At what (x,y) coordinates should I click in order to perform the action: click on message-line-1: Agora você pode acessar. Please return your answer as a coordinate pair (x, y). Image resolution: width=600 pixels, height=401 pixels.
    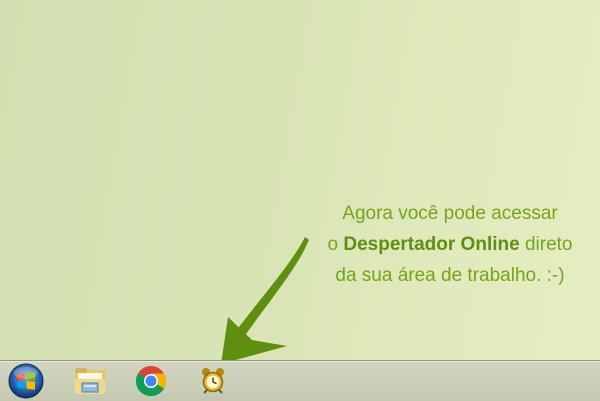
    Looking at the image, I should click on (450, 213).